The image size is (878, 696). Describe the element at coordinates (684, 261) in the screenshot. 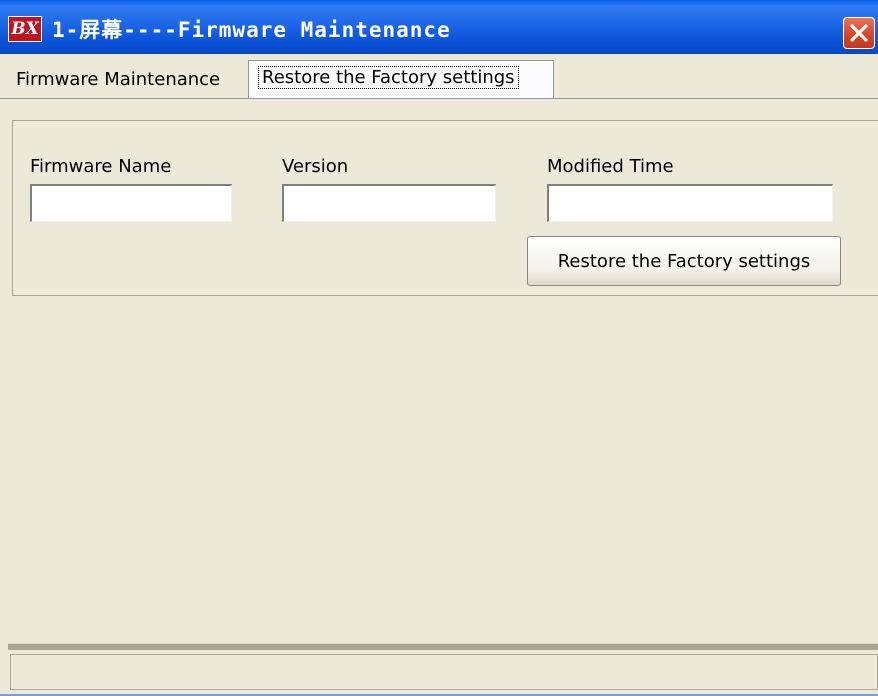

I see `restore-factory-settings-button: Restore the Factory settings` at that location.